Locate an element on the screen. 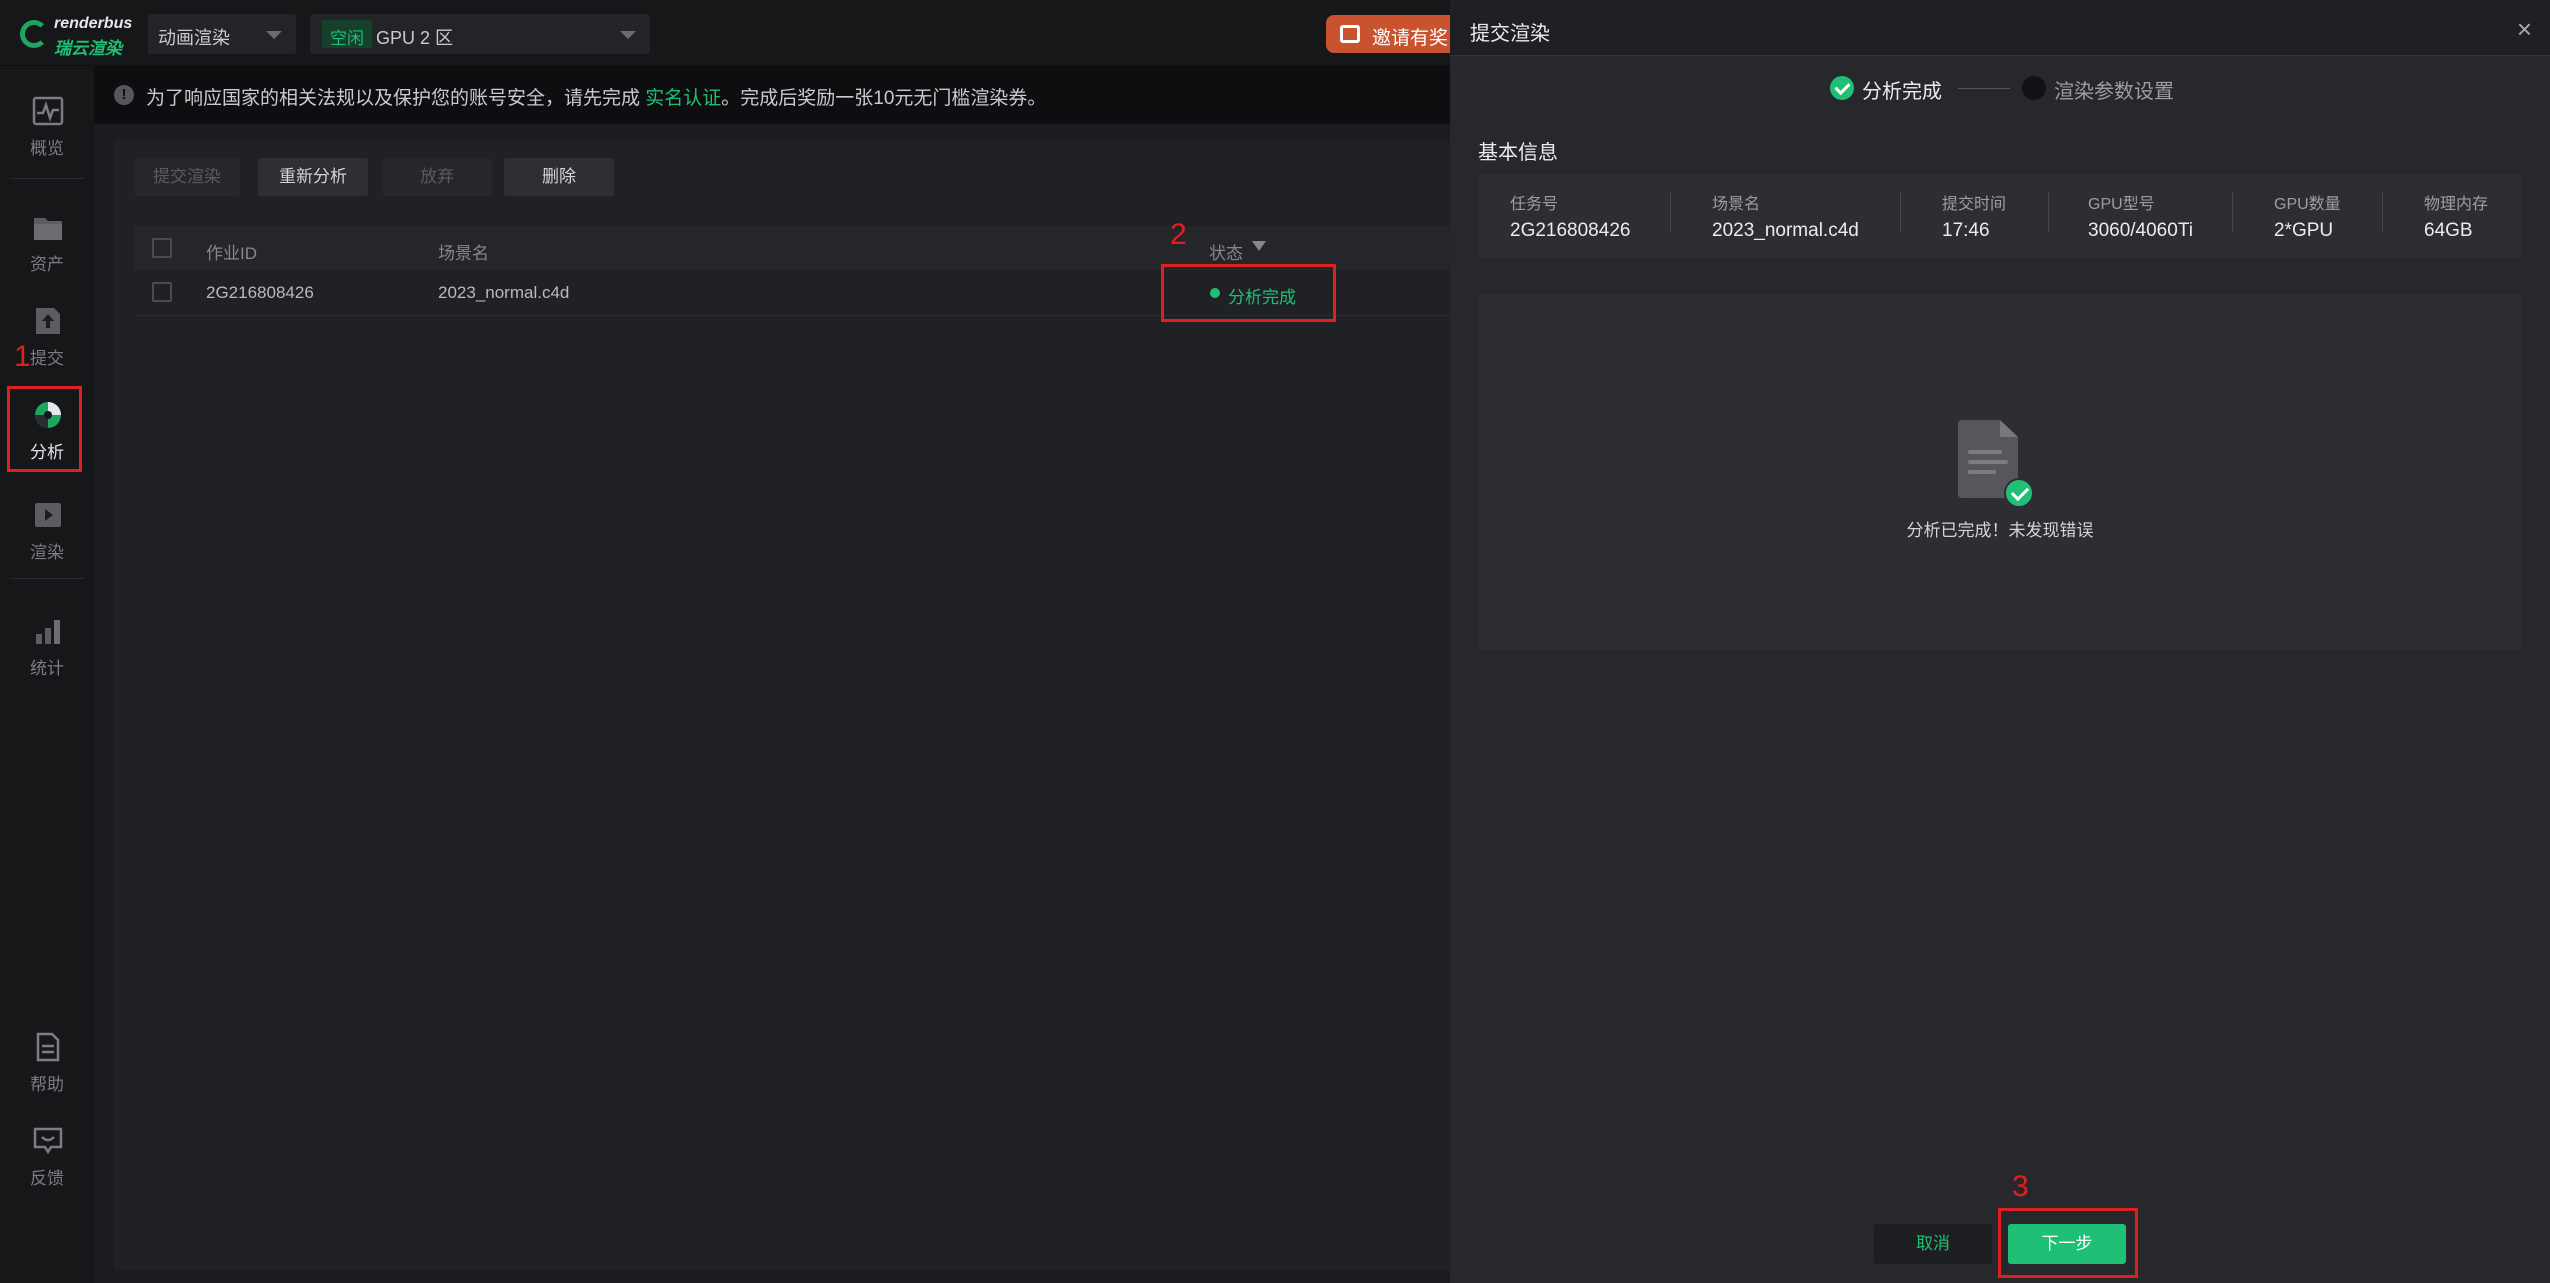  row-checkbox is located at coordinates (162, 292).